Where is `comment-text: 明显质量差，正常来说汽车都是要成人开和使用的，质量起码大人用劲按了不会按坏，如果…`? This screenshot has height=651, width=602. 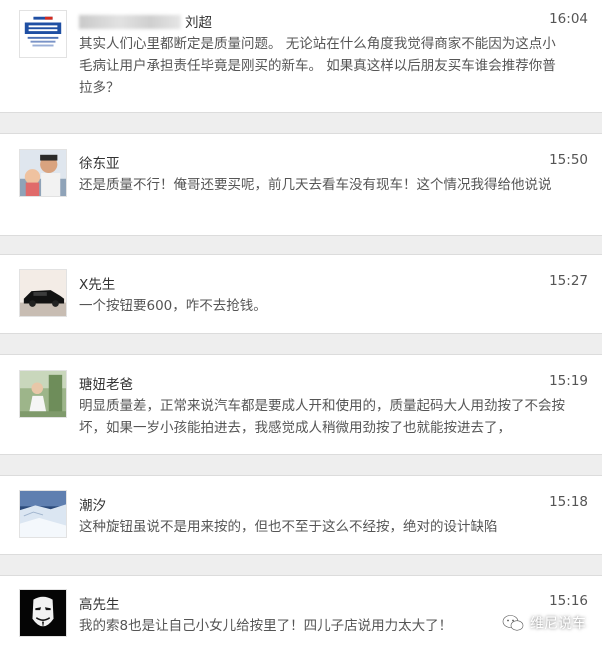 comment-text: 明显质量差，正常来说汽车都是要成人开和使用的，质量起码大人用劲按了不会按坏，如果… is located at coordinates (322, 417).